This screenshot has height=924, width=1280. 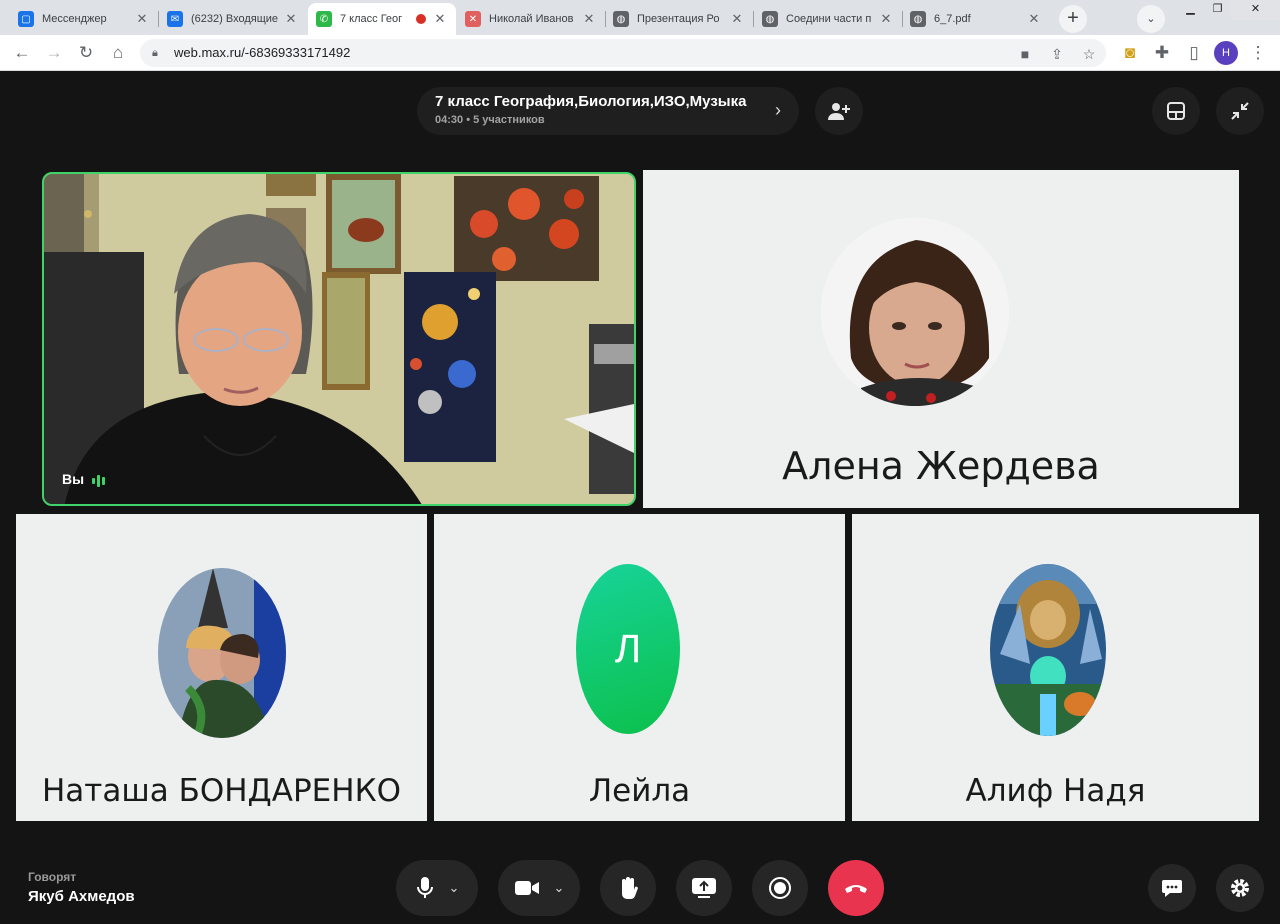 I want to click on chevron-right-icon: ›, so click(x=778, y=110).